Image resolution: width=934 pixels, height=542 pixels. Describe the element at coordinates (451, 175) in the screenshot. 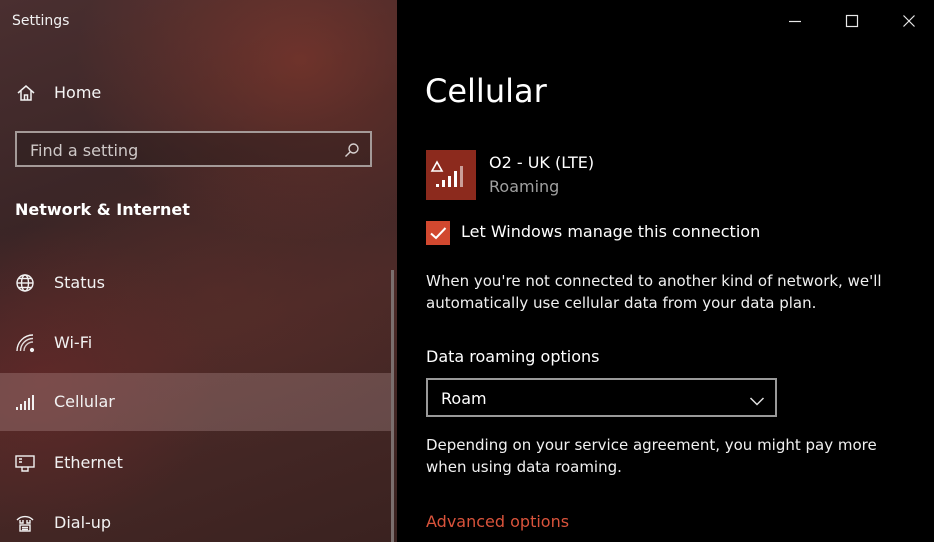

I see `cellular-roaming-icon` at that location.